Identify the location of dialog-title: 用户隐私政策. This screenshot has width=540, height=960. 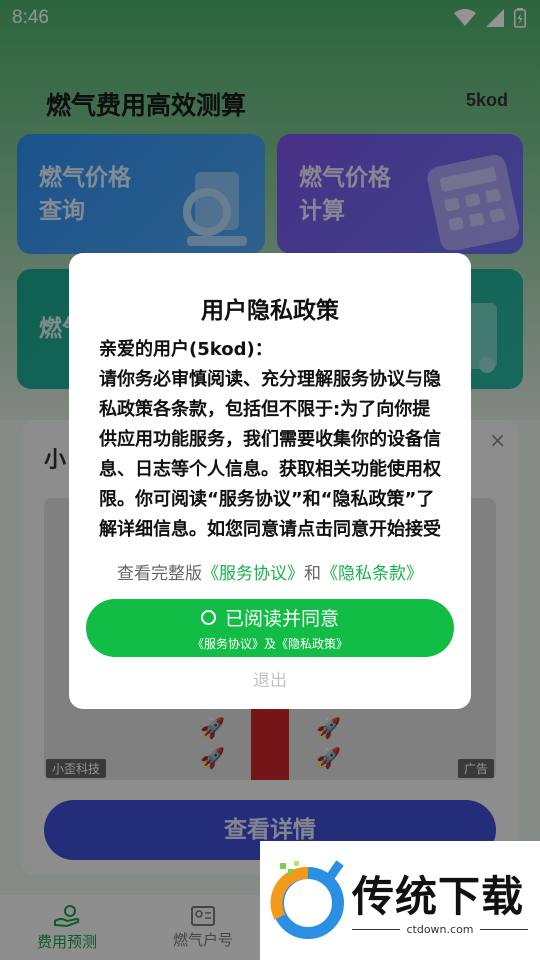
(270, 311).